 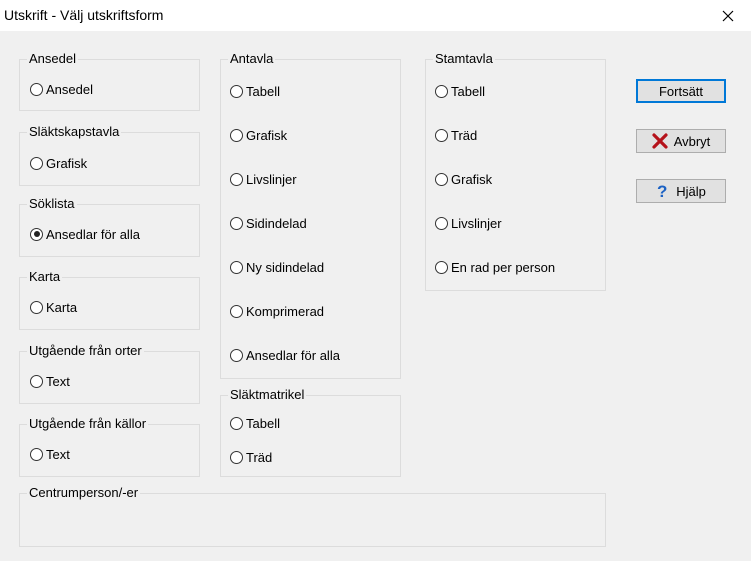 I want to click on question-icon: ?, so click(x=663, y=191).